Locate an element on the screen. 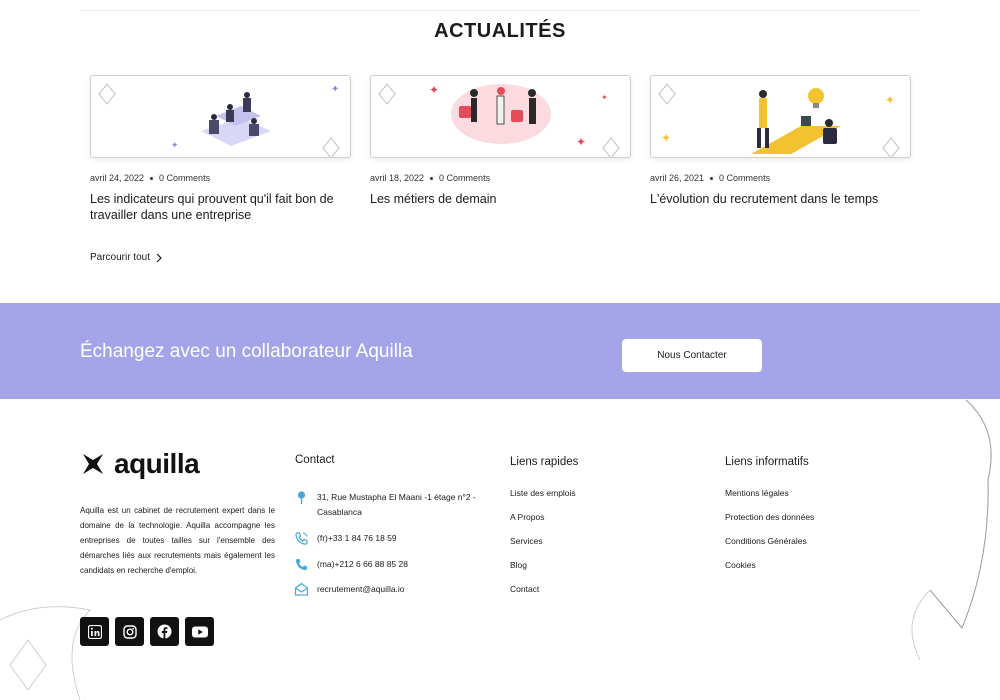 The height and width of the screenshot is (700, 1000). linkedin-icon is located at coordinates (94, 631).